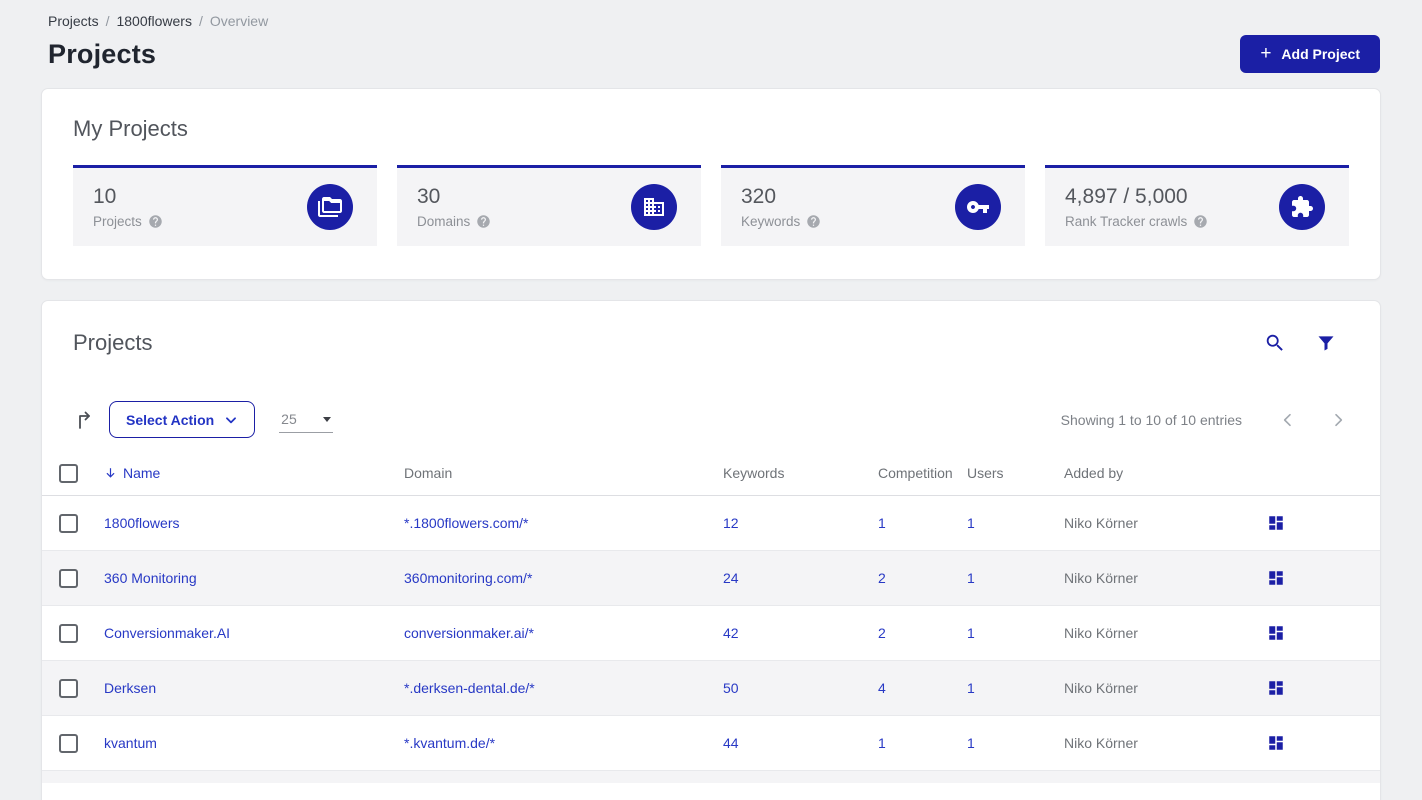 This screenshot has width=1422, height=800. I want to click on chevron-down-icon, so click(231, 419).